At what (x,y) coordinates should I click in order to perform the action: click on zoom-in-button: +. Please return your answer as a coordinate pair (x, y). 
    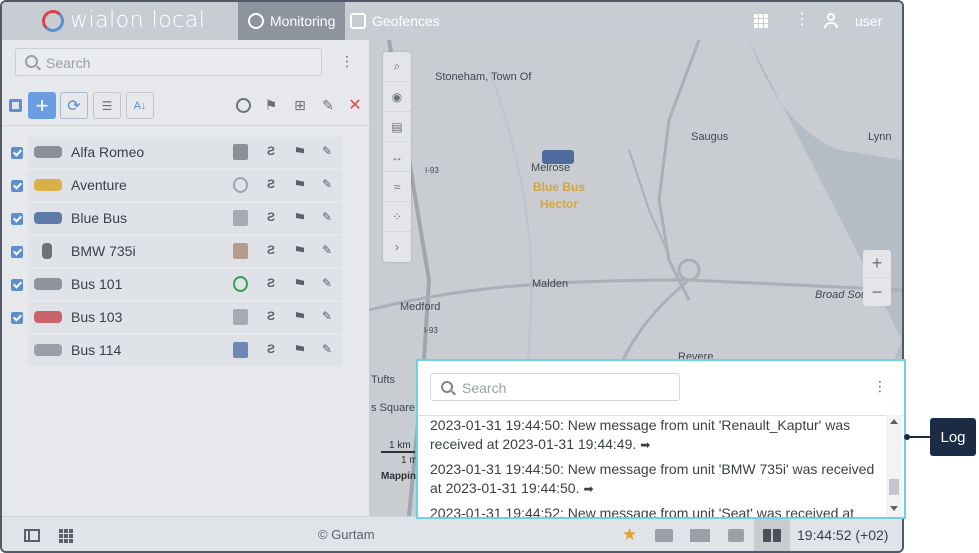
    Looking at the image, I should click on (877, 264).